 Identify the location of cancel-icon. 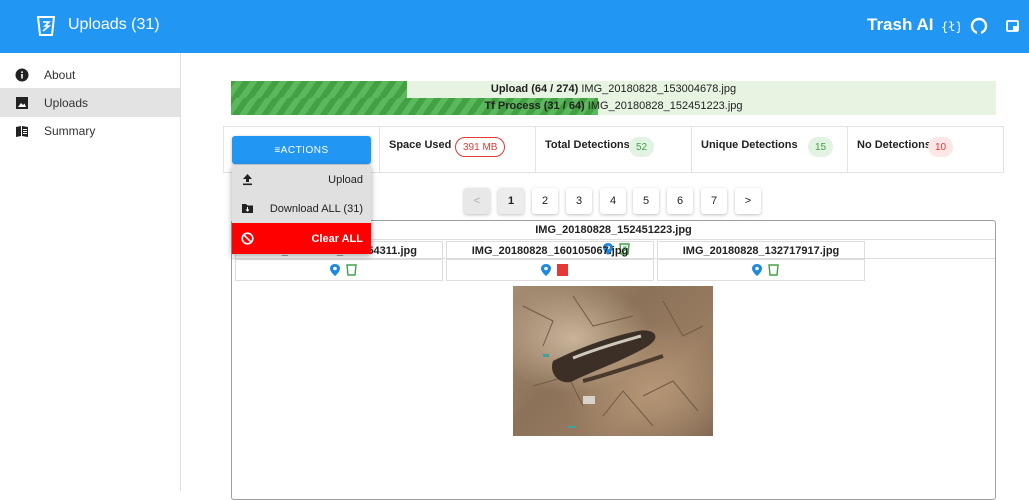
(247, 238).